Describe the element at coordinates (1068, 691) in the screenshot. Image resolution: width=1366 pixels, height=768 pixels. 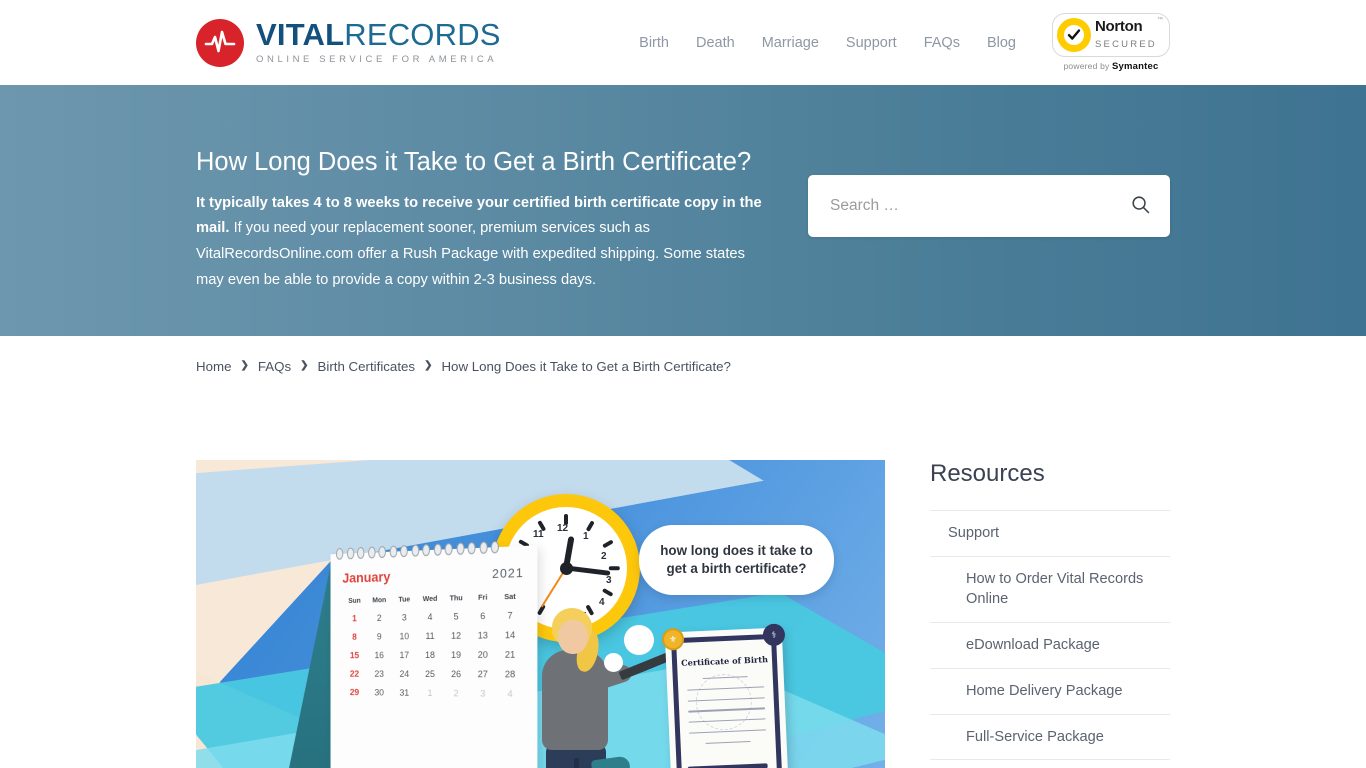
I see `sidebar-item-home-delivery-package: Home Delivery Package` at that location.